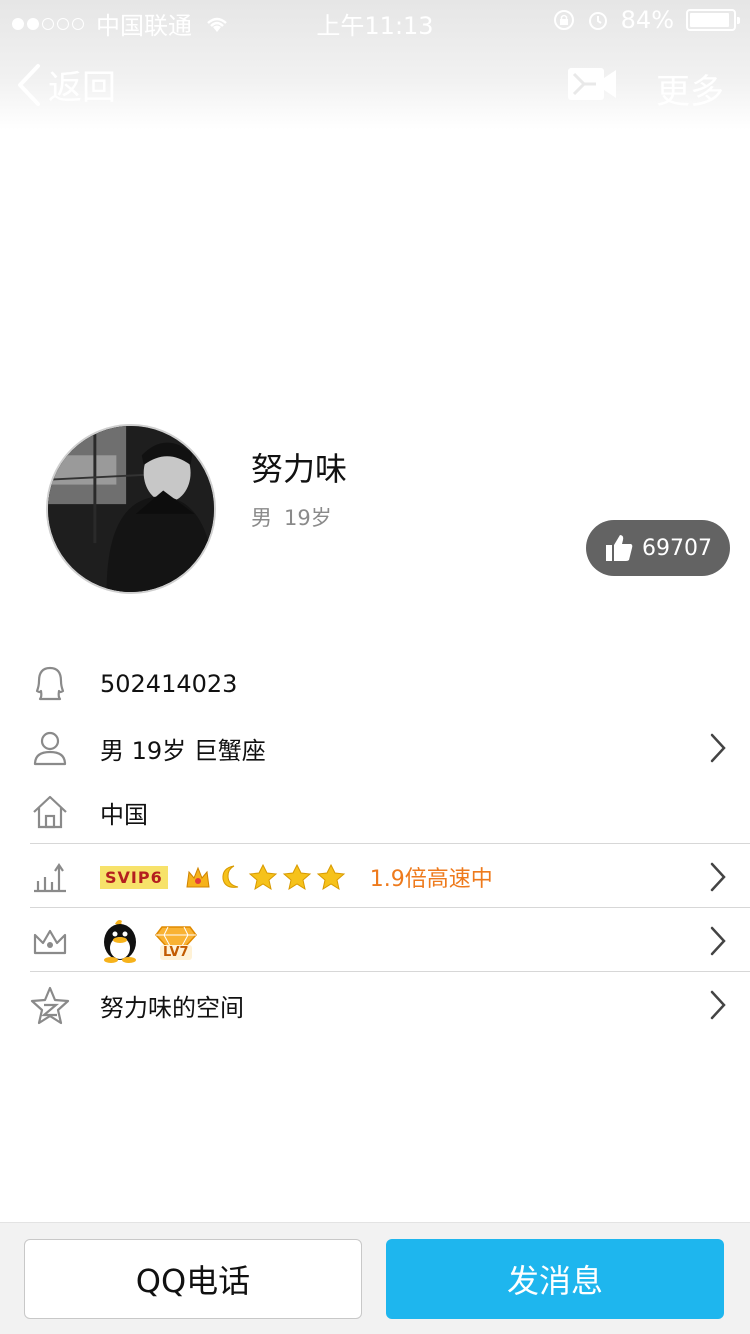 Image resolution: width=750 pixels, height=1334 pixels. Describe the element at coordinates (169, 684) in the screenshot. I see `qq-number: 502414023` at that location.